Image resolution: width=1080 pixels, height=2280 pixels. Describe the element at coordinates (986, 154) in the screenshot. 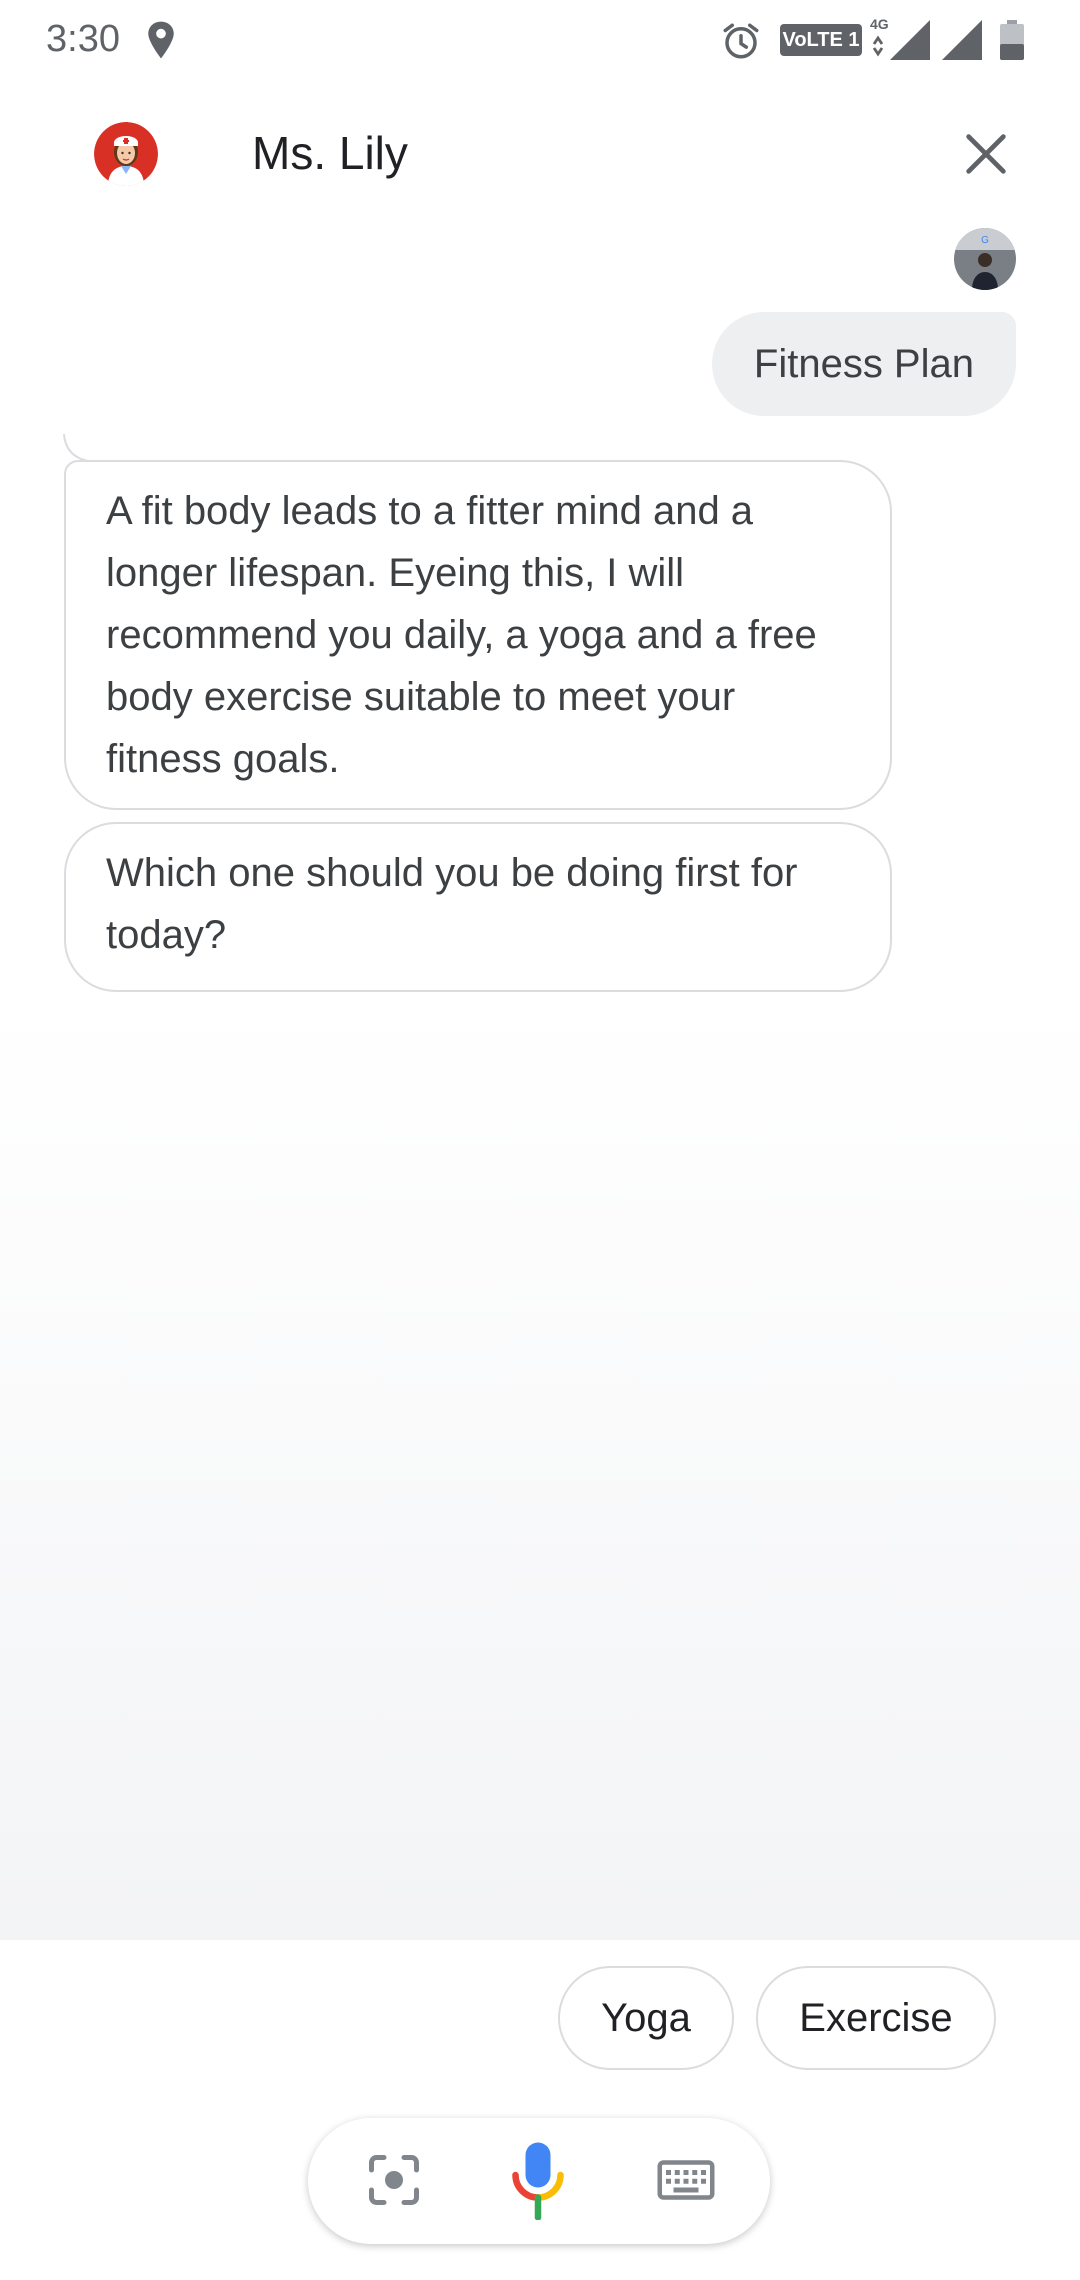

I see `close-icon` at that location.